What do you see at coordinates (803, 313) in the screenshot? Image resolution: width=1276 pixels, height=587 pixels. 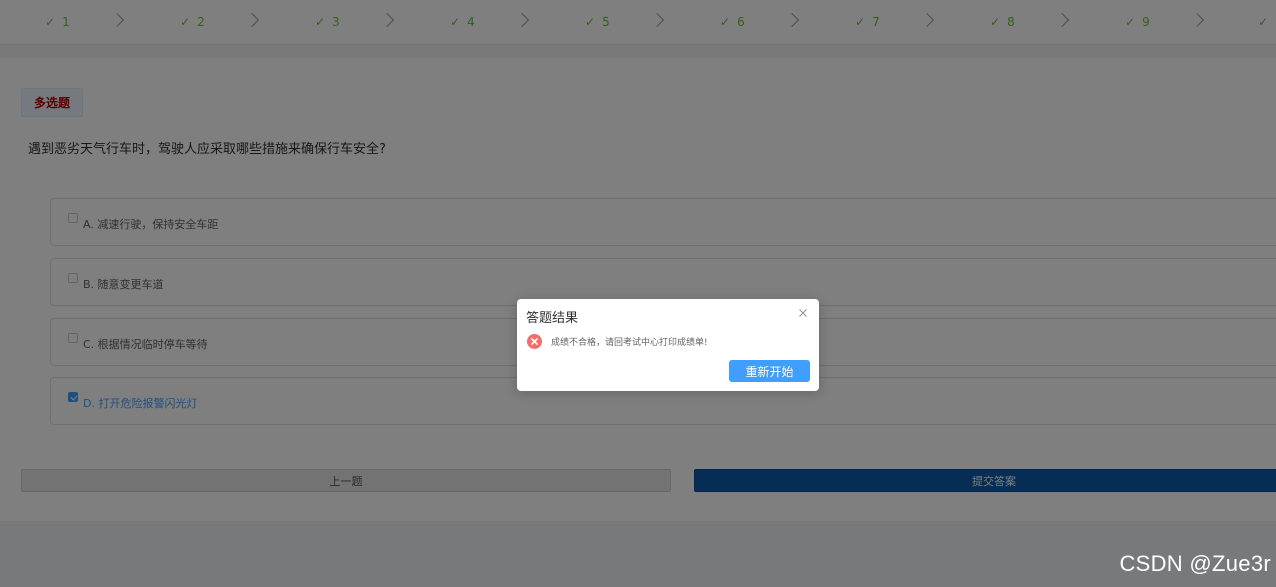 I see `close-icon` at bounding box center [803, 313].